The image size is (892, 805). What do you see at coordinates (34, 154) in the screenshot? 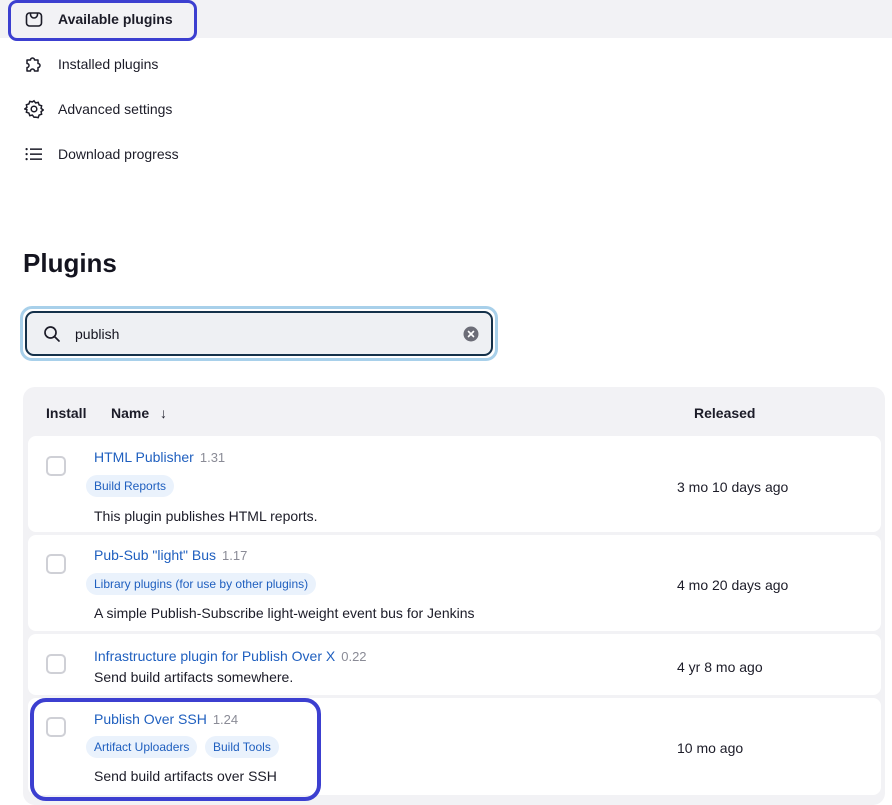
I see `list-icon` at bounding box center [34, 154].